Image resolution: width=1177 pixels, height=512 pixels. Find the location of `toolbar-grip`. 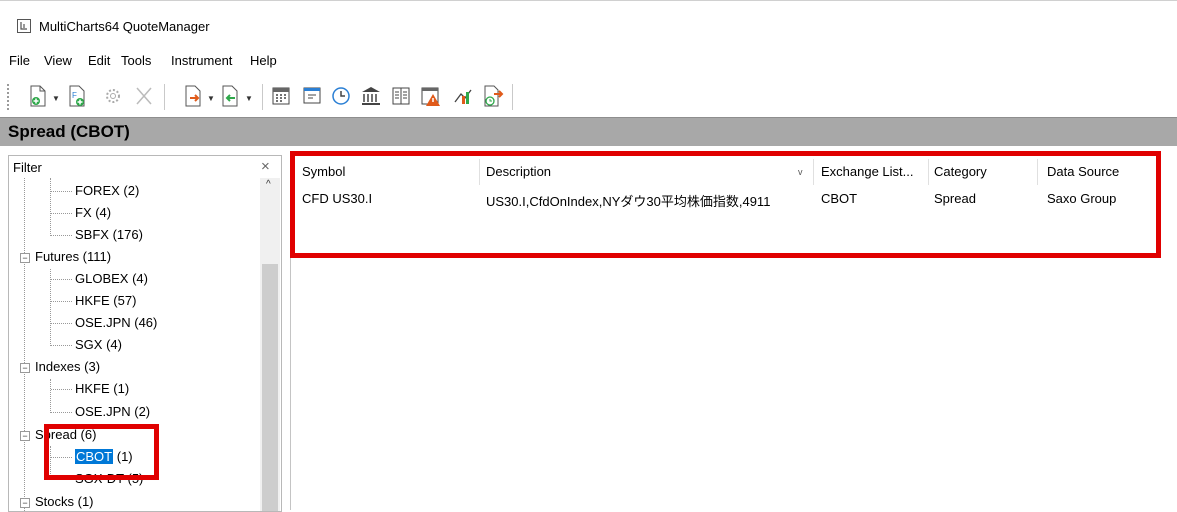

toolbar-grip is located at coordinates (8, 97).